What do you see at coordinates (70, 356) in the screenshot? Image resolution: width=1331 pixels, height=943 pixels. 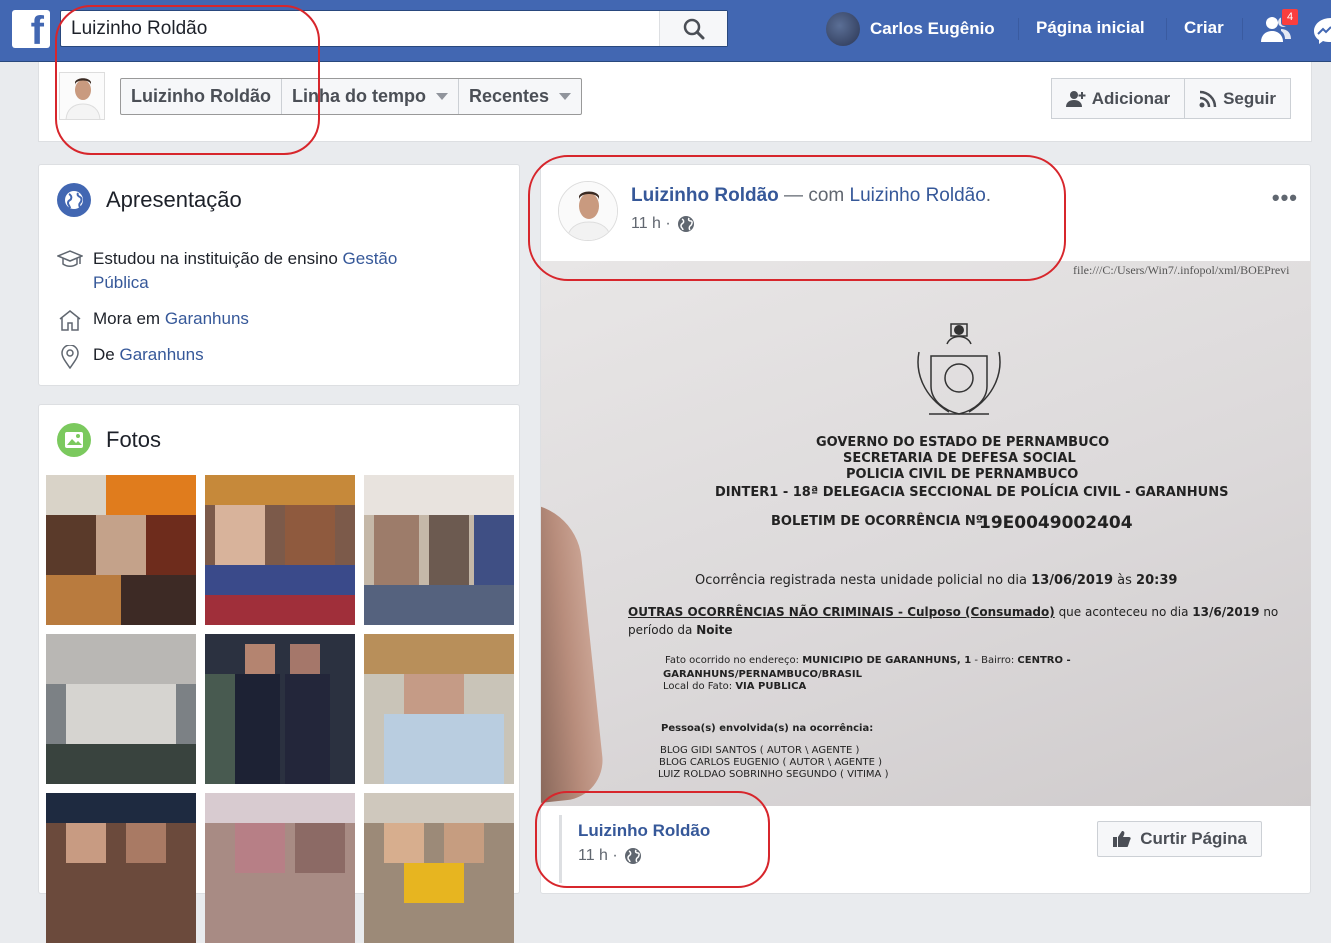 I see `location-pin-icon` at bounding box center [70, 356].